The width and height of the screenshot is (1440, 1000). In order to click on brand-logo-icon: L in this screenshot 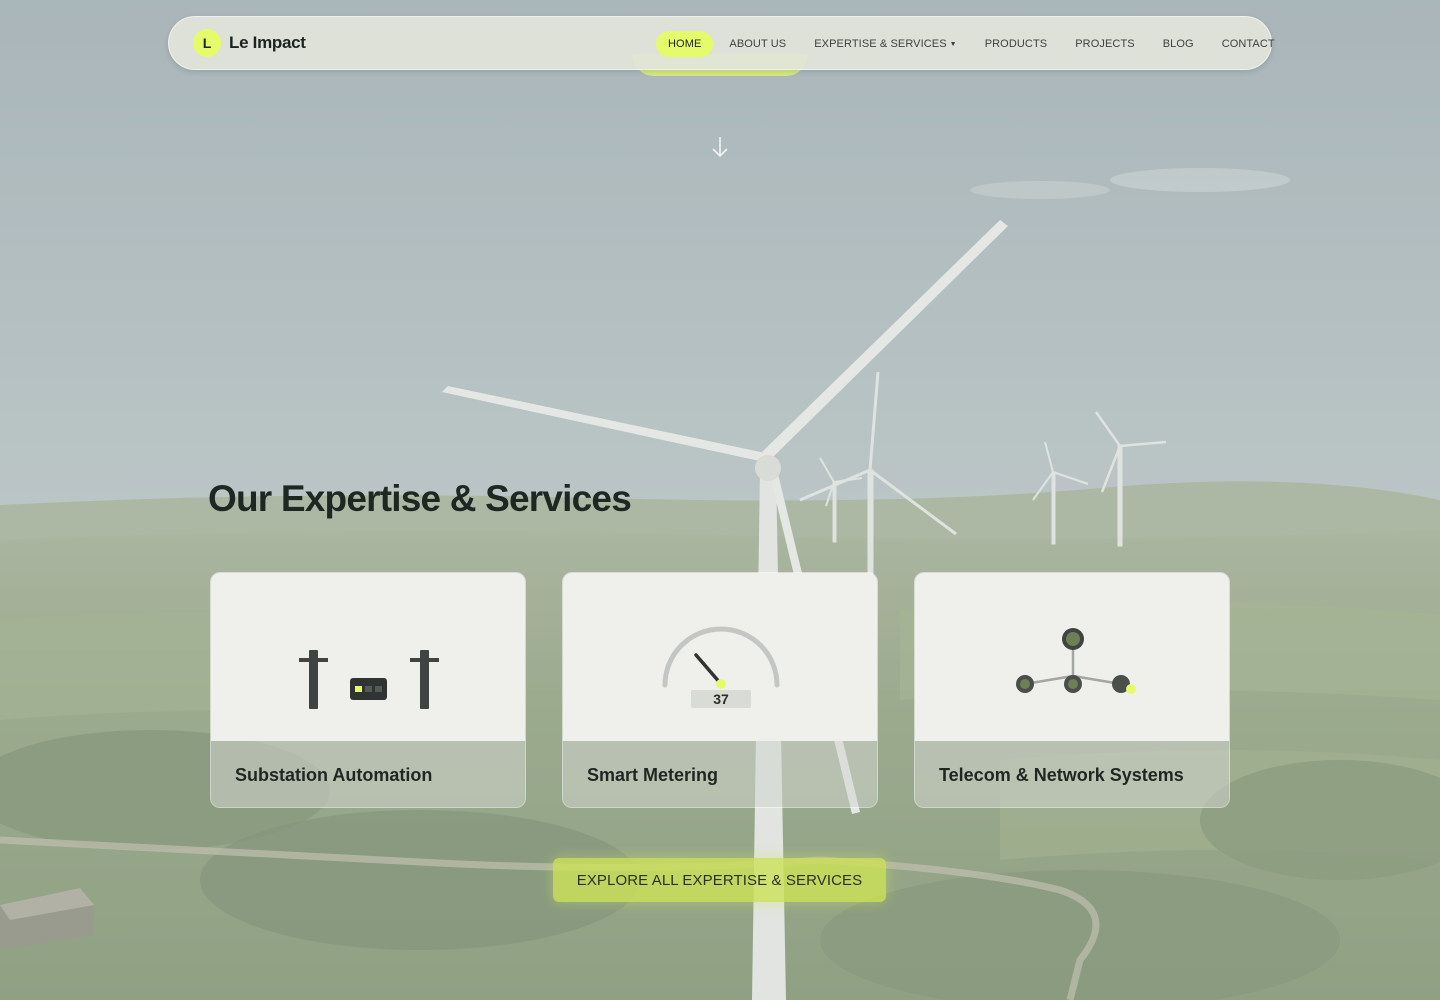, I will do `click(207, 43)`.